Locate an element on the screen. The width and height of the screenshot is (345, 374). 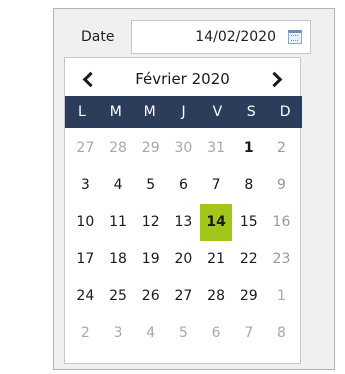
calendar-week-row: 27 28 29 30 31 1 2 is located at coordinates (183, 148).